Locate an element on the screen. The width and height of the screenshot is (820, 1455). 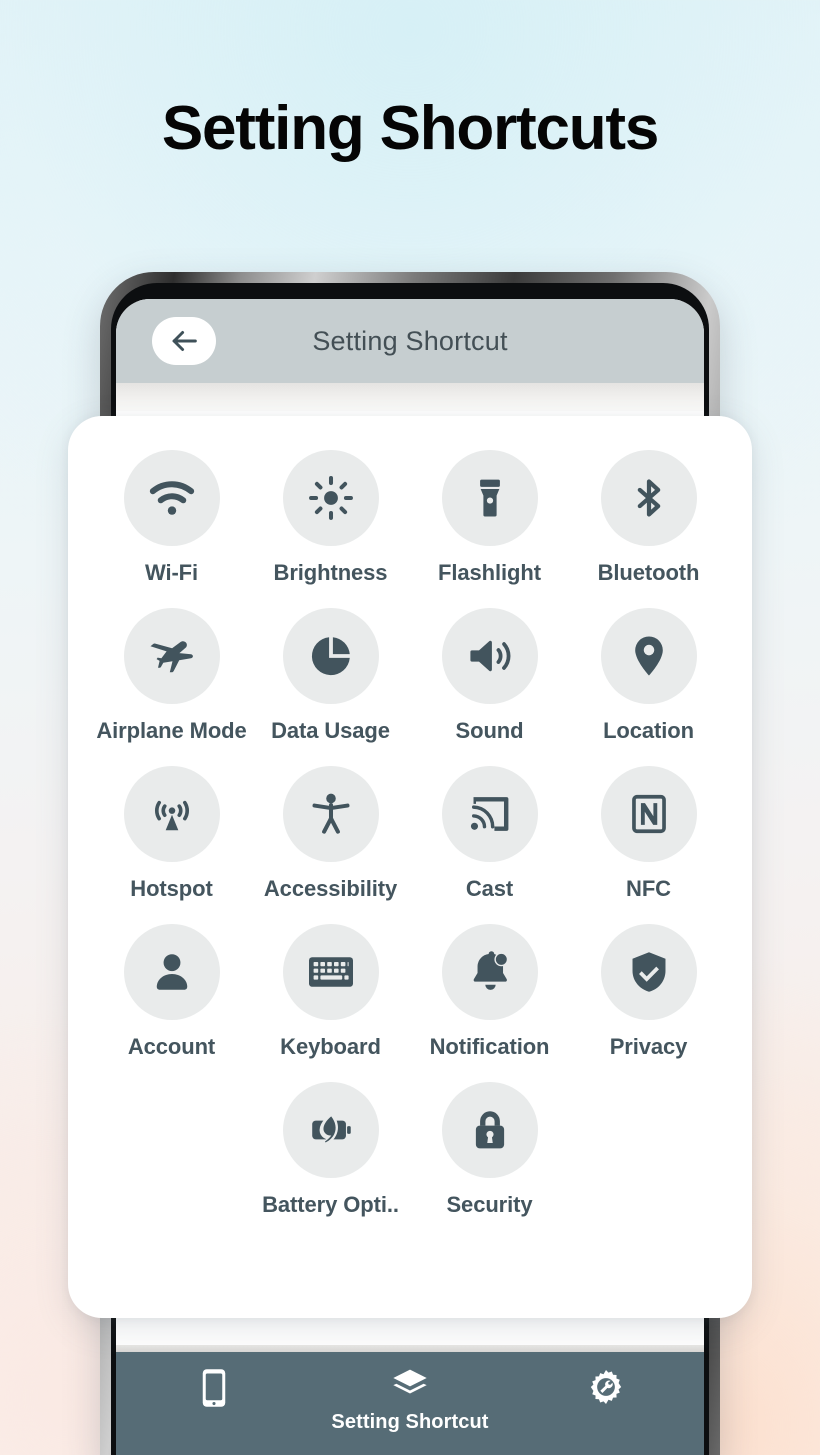
tile-label: Brightness is located at coordinates (330, 572).